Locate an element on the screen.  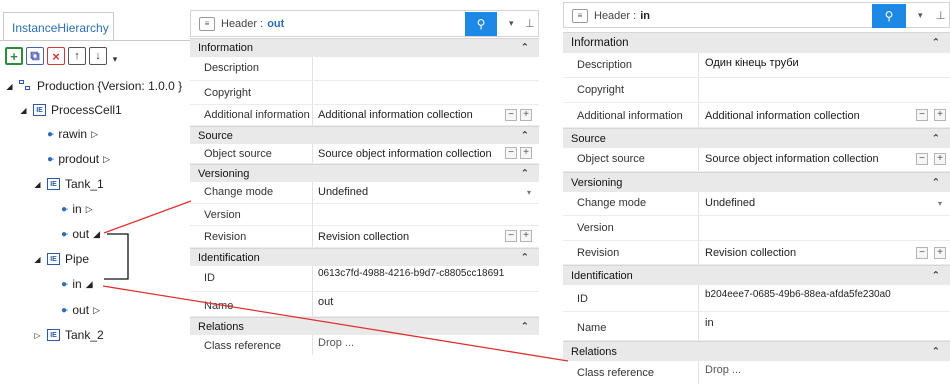
tree-node-production: ◢ Production {Version: 1.0.0 } is located at coordinates (93, 86).